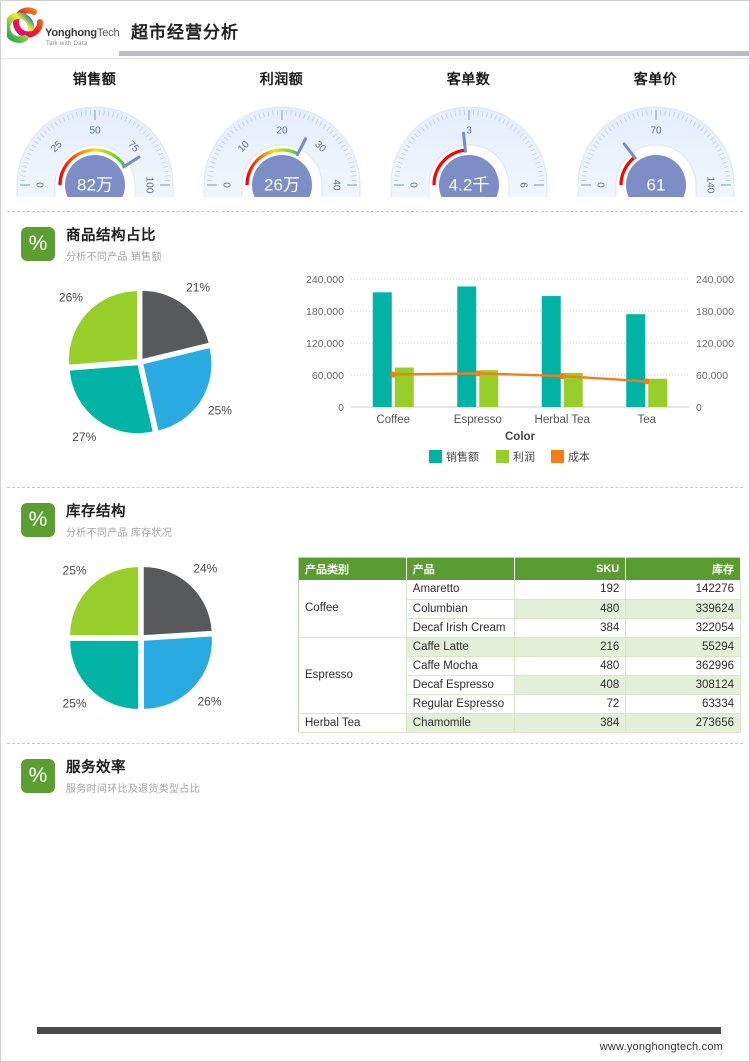  Describe the element at coordinates (656, 154) in the screenshot. I see `gauge: 0 70 140 61` at that location.